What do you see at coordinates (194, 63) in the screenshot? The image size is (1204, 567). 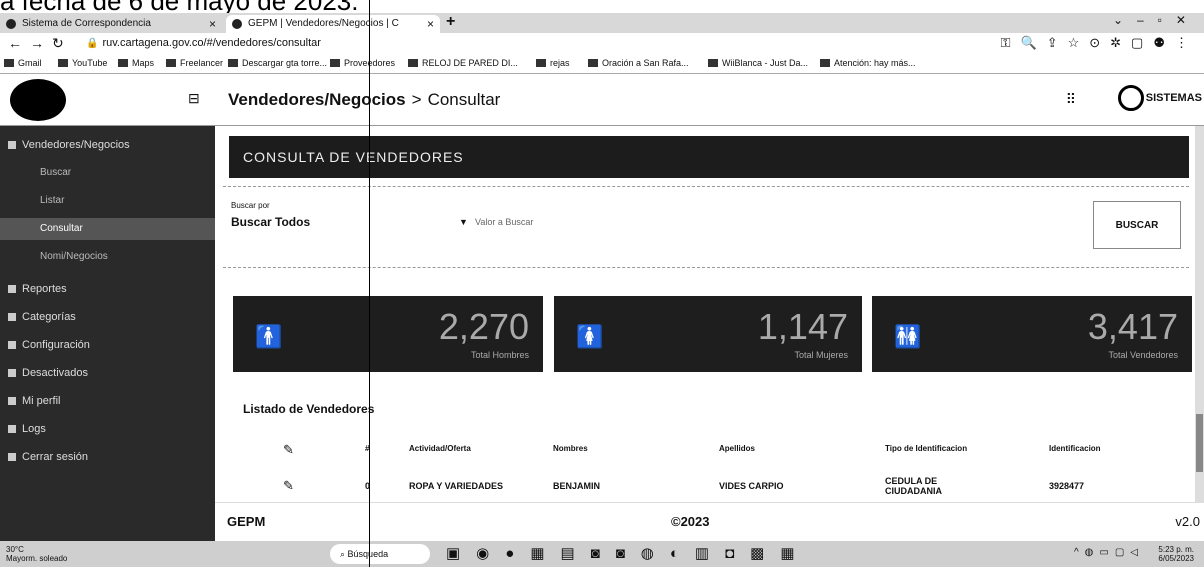 I see `bookmark-item: Freelancer` at bounding box center [194, 63].